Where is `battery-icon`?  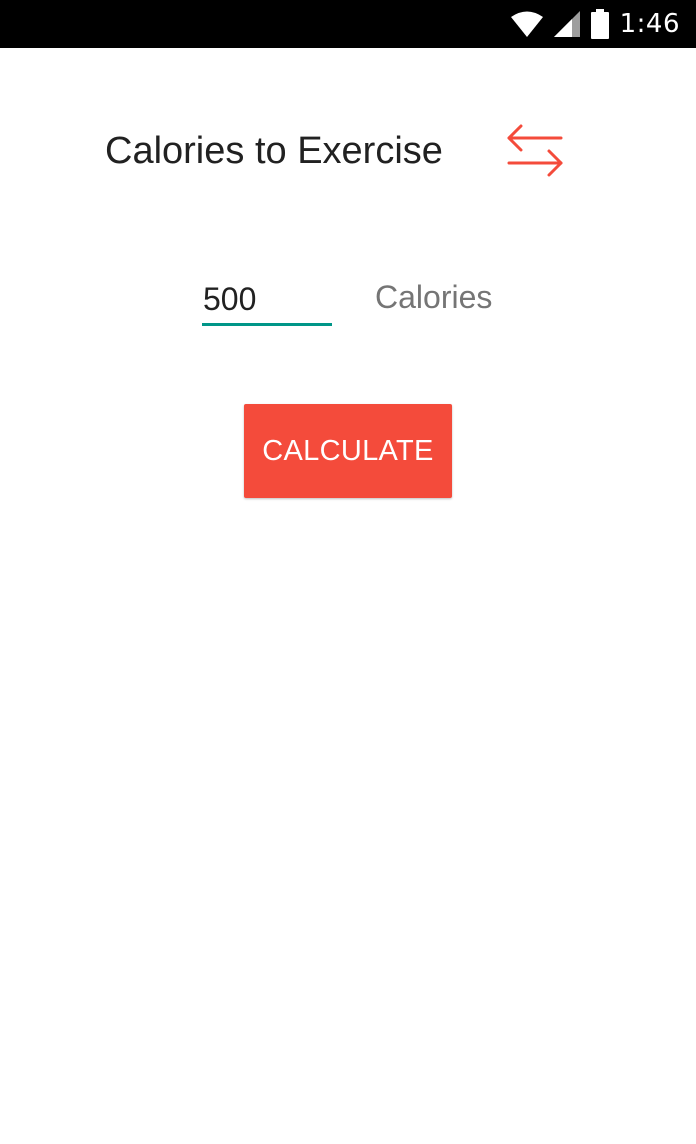
battery-icon is located at coordinates (600, 24).